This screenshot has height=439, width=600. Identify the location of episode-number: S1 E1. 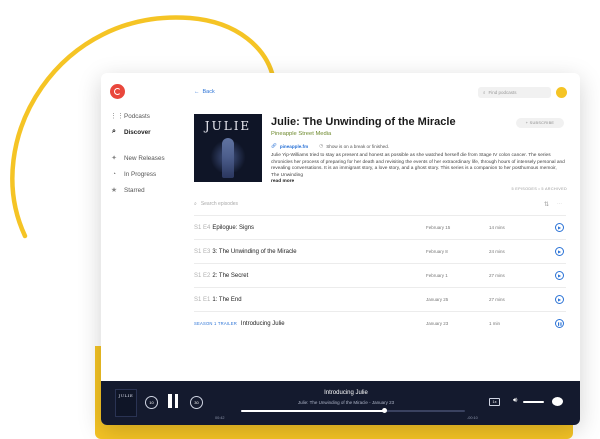
(202, 299).